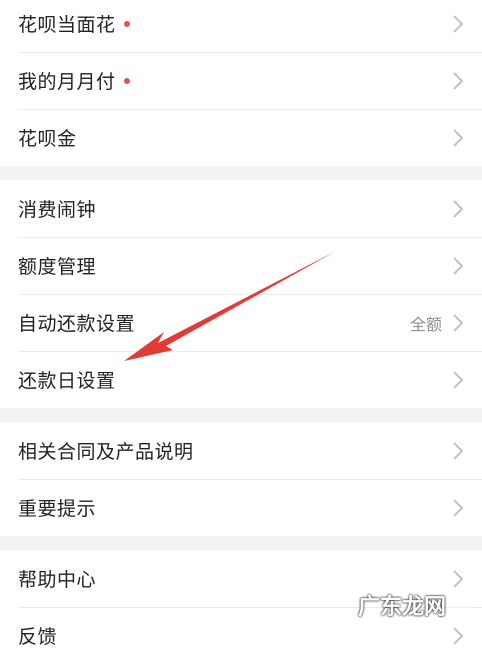 The image size is (482, 664). Describe the element at coordinates (241, 450) in the screenshot. I see `list-item-contracts: 相关合同及产品说明` at that location.